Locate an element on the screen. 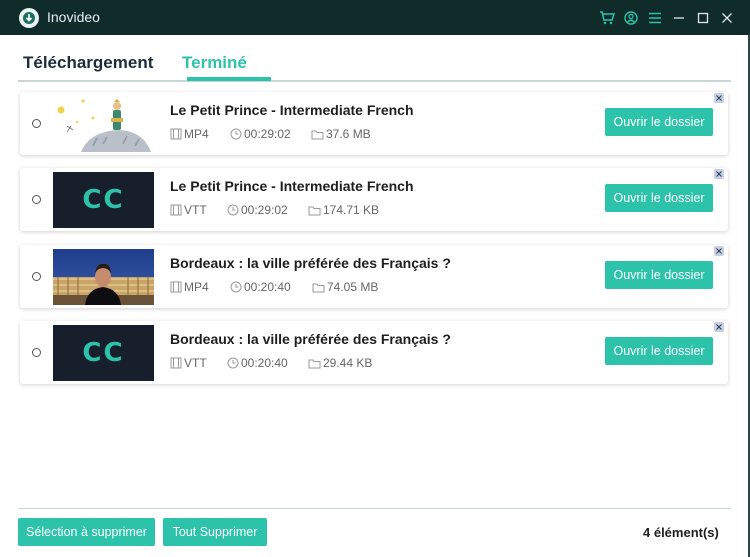 This screenshot has height=557, width=750. size-meta: 29.44 KB is located at coordinates (340, 363).